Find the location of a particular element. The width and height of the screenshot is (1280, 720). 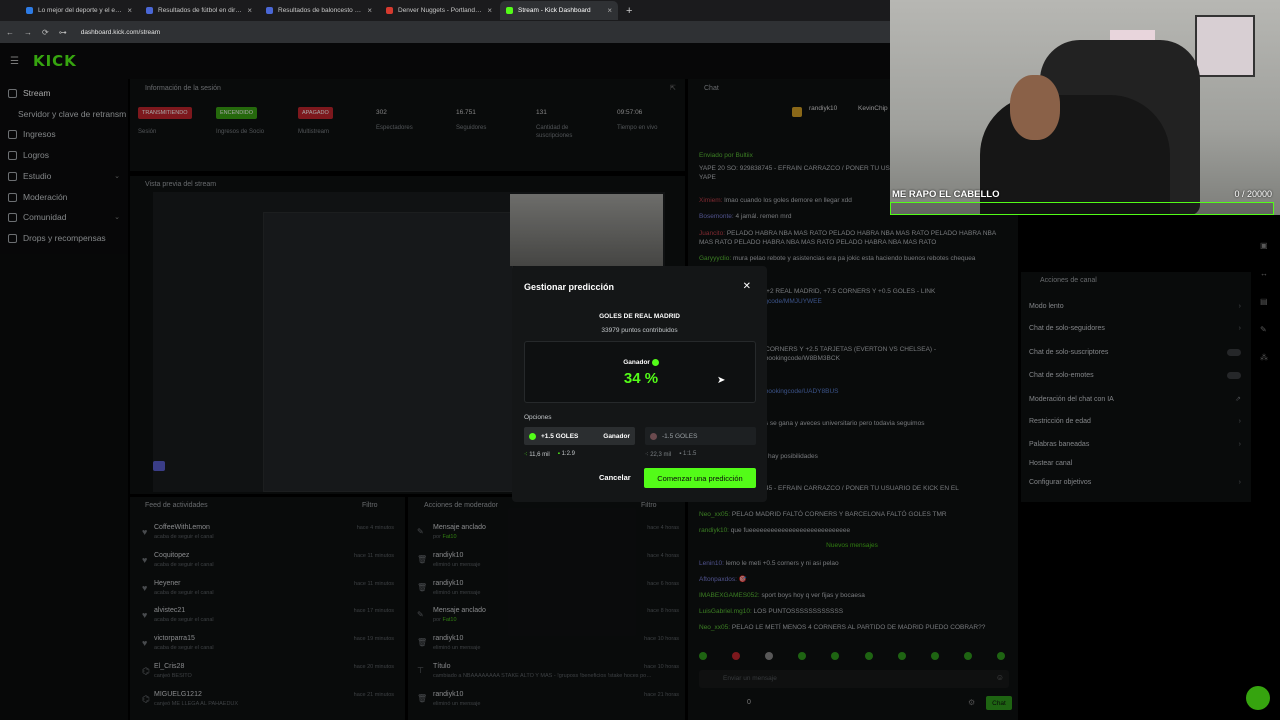

feed-filter-button: Filtro is located at coordinates (370, 505).